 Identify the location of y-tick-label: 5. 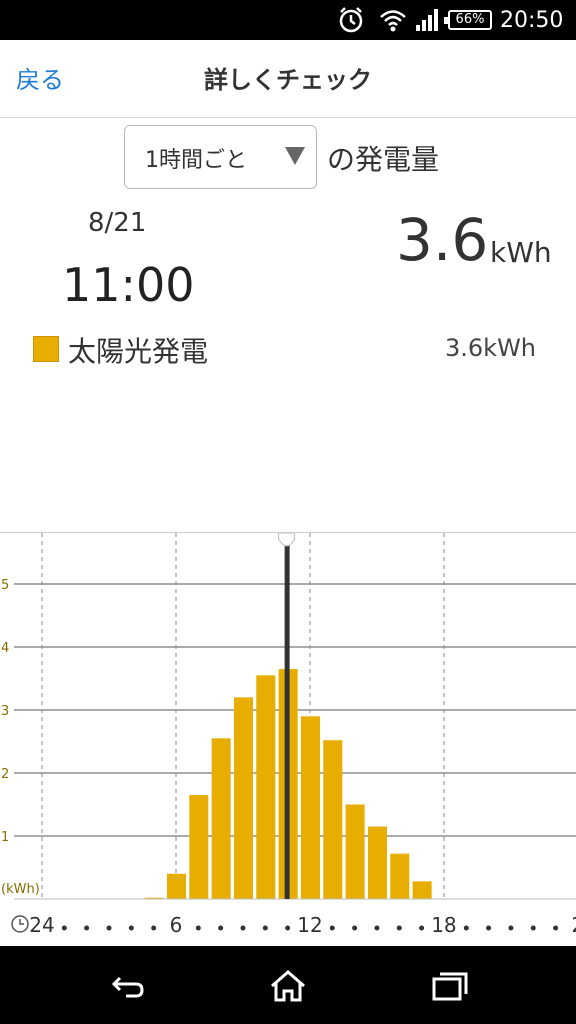
(5, 585).